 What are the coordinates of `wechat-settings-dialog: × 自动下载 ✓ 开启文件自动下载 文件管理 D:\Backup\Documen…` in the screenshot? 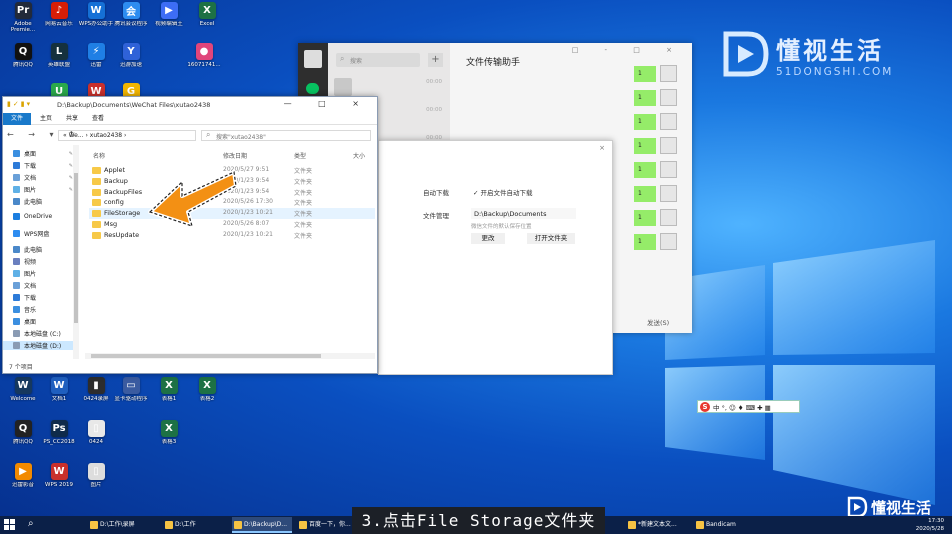 It's located at (495, 257).